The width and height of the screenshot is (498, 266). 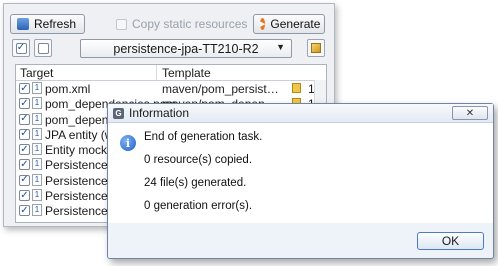 What do you see at coordinates (295, 24) in the screenshot?
I see `generate-label: Generate` at bounding box center [295, 24].